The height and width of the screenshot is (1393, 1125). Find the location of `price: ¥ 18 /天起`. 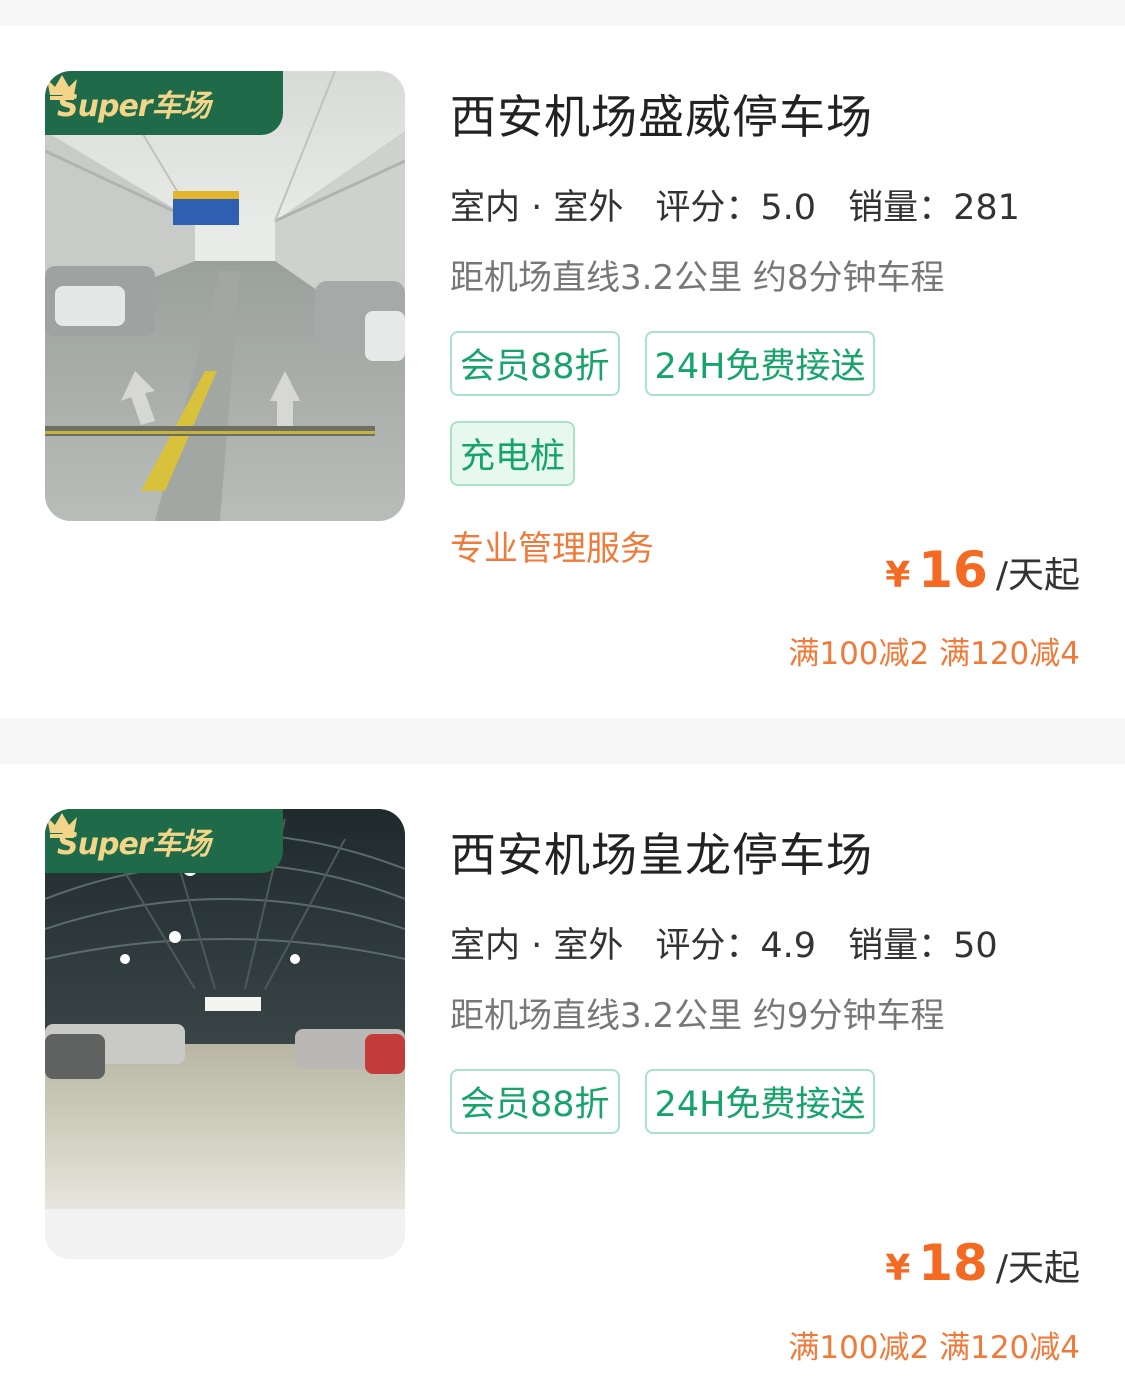

price: ¥ 18 /天起 is located at coordinates (982, 1263).